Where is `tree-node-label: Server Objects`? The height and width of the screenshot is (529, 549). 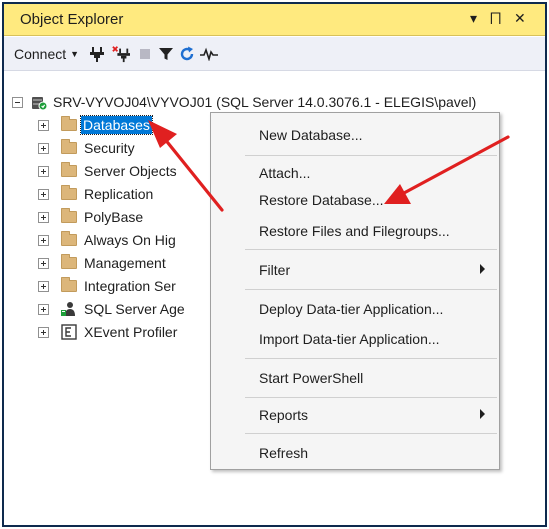 tree-node-label: Server Objects is located at coordinates (130, 171).